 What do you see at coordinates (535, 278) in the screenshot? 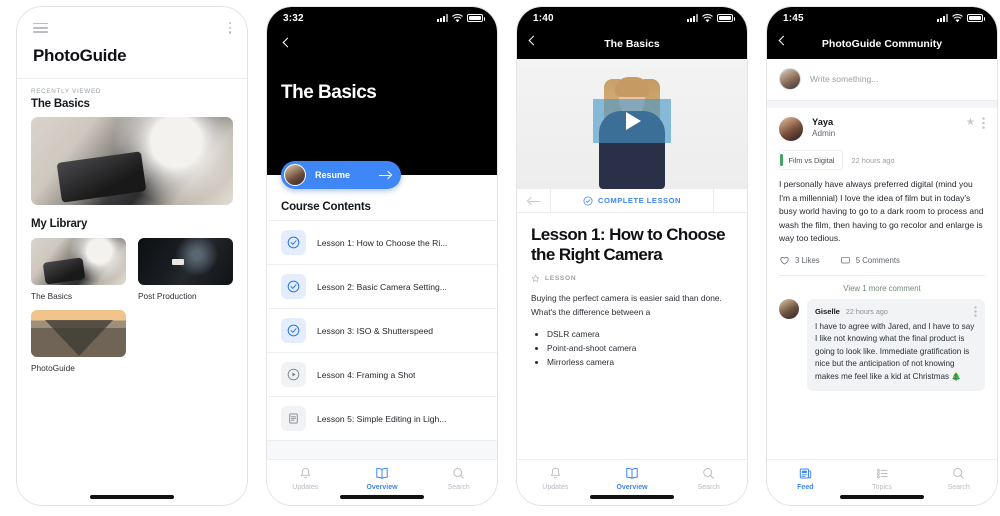
I see `star-outline-icon` at bounding box center [535, 278].